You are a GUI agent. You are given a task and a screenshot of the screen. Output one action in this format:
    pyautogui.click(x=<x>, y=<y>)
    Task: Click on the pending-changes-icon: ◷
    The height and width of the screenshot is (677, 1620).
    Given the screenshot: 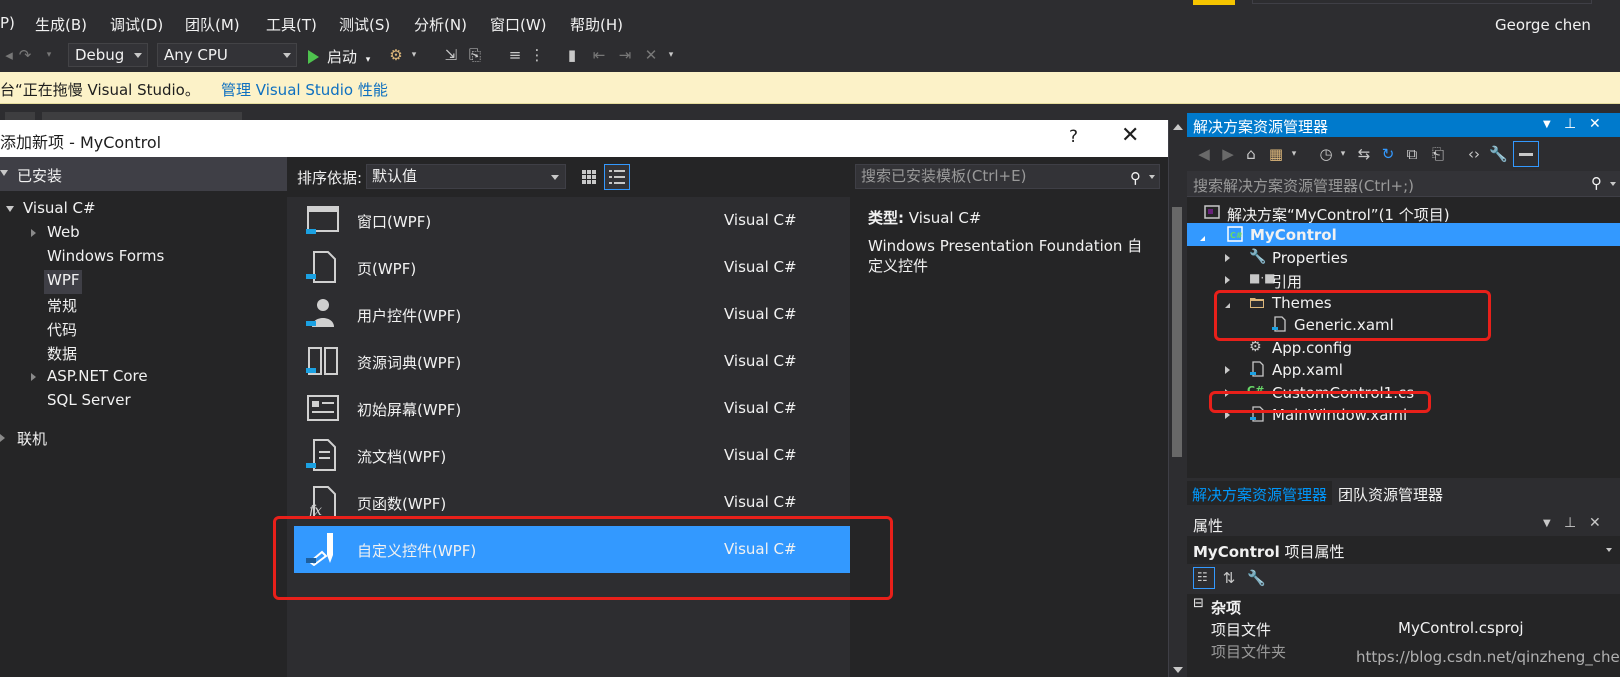 What is the action you would take?
    pyautogui.click(x=1326, y=154)
    